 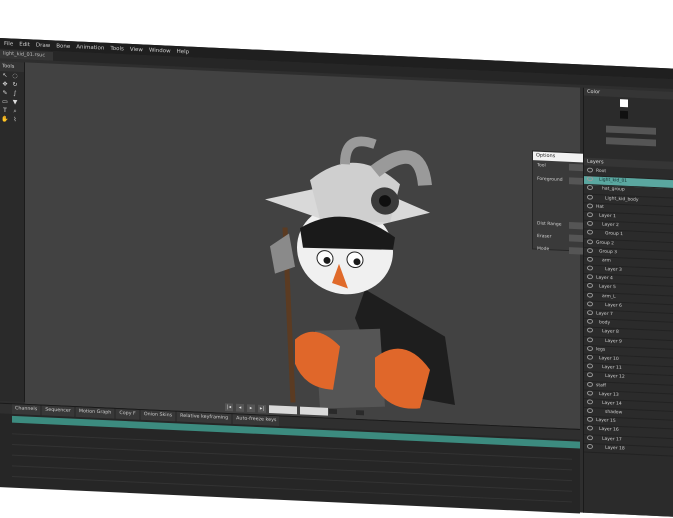 What do you see at coordinates (5, 101) in the screenshot?
I see `eraser-icon: ▭` at bounding box center [5, 101].